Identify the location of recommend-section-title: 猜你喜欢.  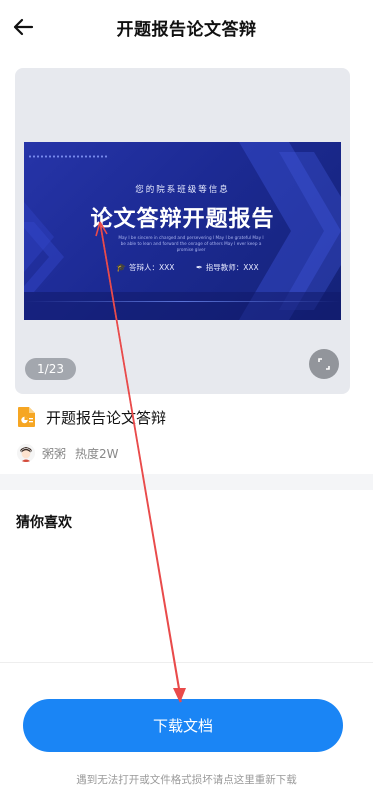
(44, 523).